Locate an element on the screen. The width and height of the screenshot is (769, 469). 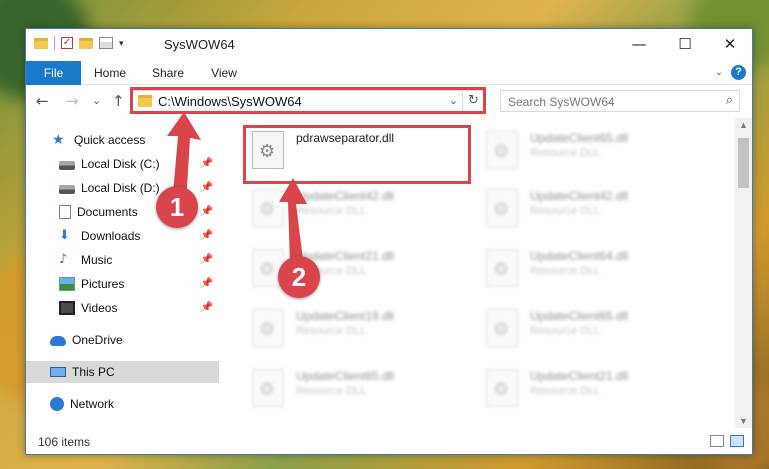
item-count: 106 items is located at coordinates (64, 442).